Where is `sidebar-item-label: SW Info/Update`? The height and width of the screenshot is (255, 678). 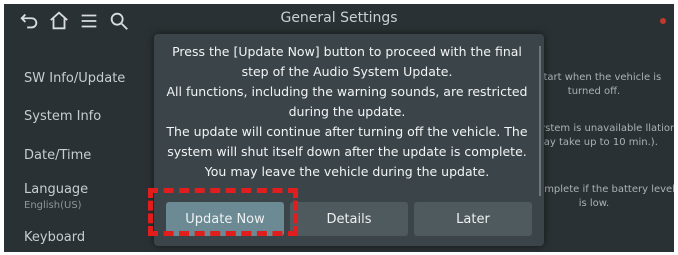 sidebar-item-label: SW Info/Update is located at coordinates (75, 78).